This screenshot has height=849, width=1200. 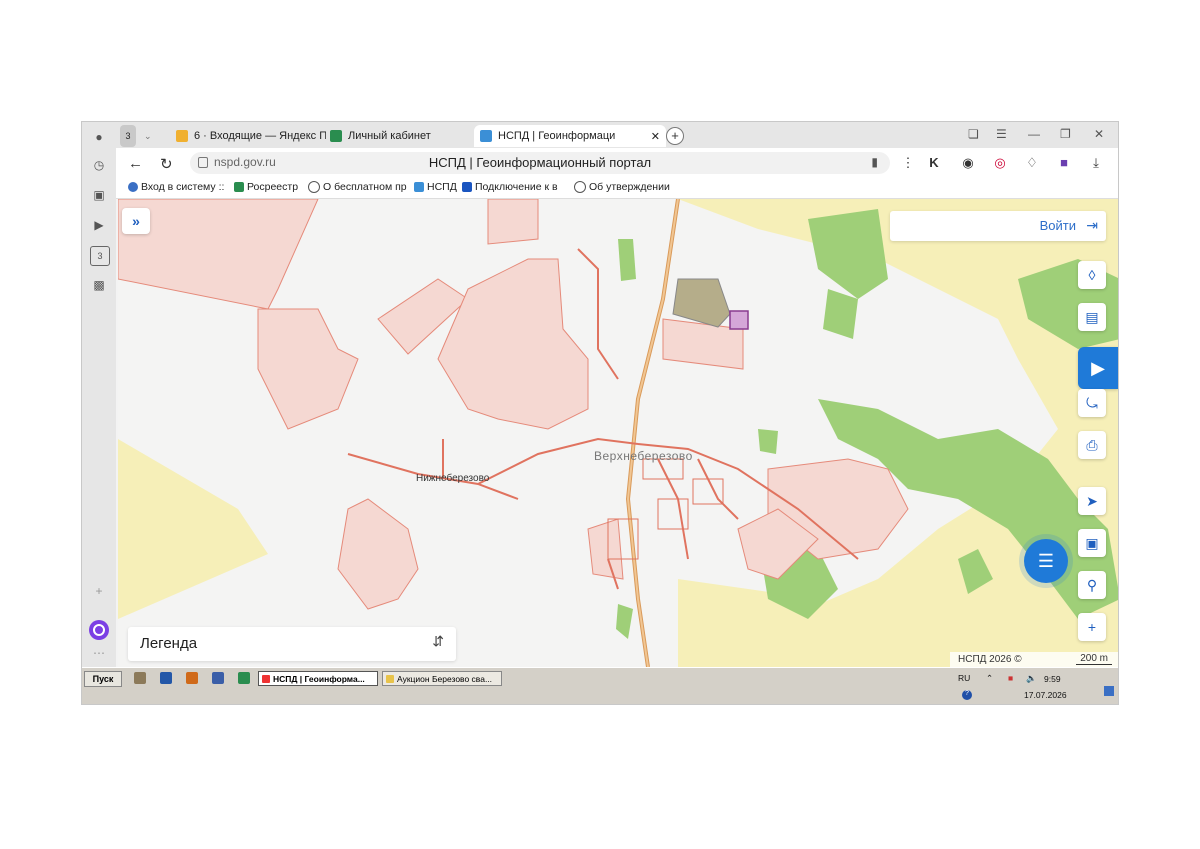 I want to click on play-icon: ▶, so click(x=99, y=225).